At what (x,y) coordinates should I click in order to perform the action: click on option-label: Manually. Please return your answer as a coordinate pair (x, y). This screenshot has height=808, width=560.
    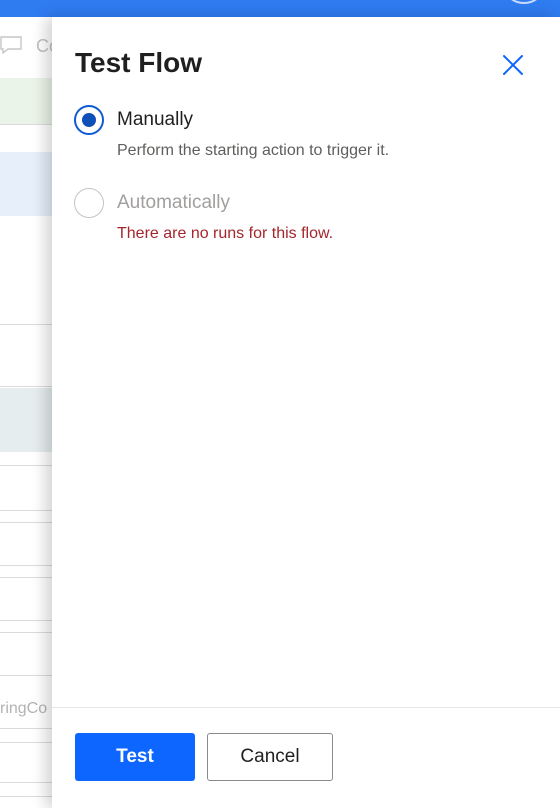
    Looking at the image, I should click on (155, 119).